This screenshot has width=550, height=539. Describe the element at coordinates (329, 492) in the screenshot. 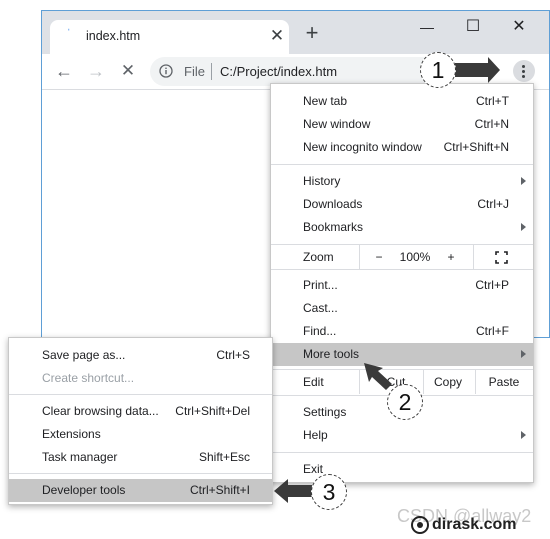

I see `callout-step-3: 3` at that location.